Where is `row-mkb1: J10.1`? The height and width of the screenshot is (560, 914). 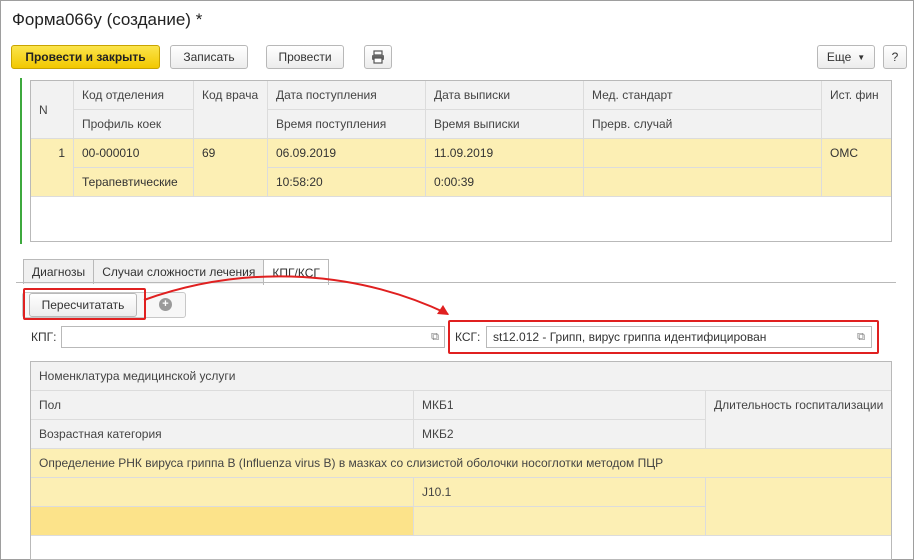
row-mkb1: J10.1 is located at coordinates (559, 492).